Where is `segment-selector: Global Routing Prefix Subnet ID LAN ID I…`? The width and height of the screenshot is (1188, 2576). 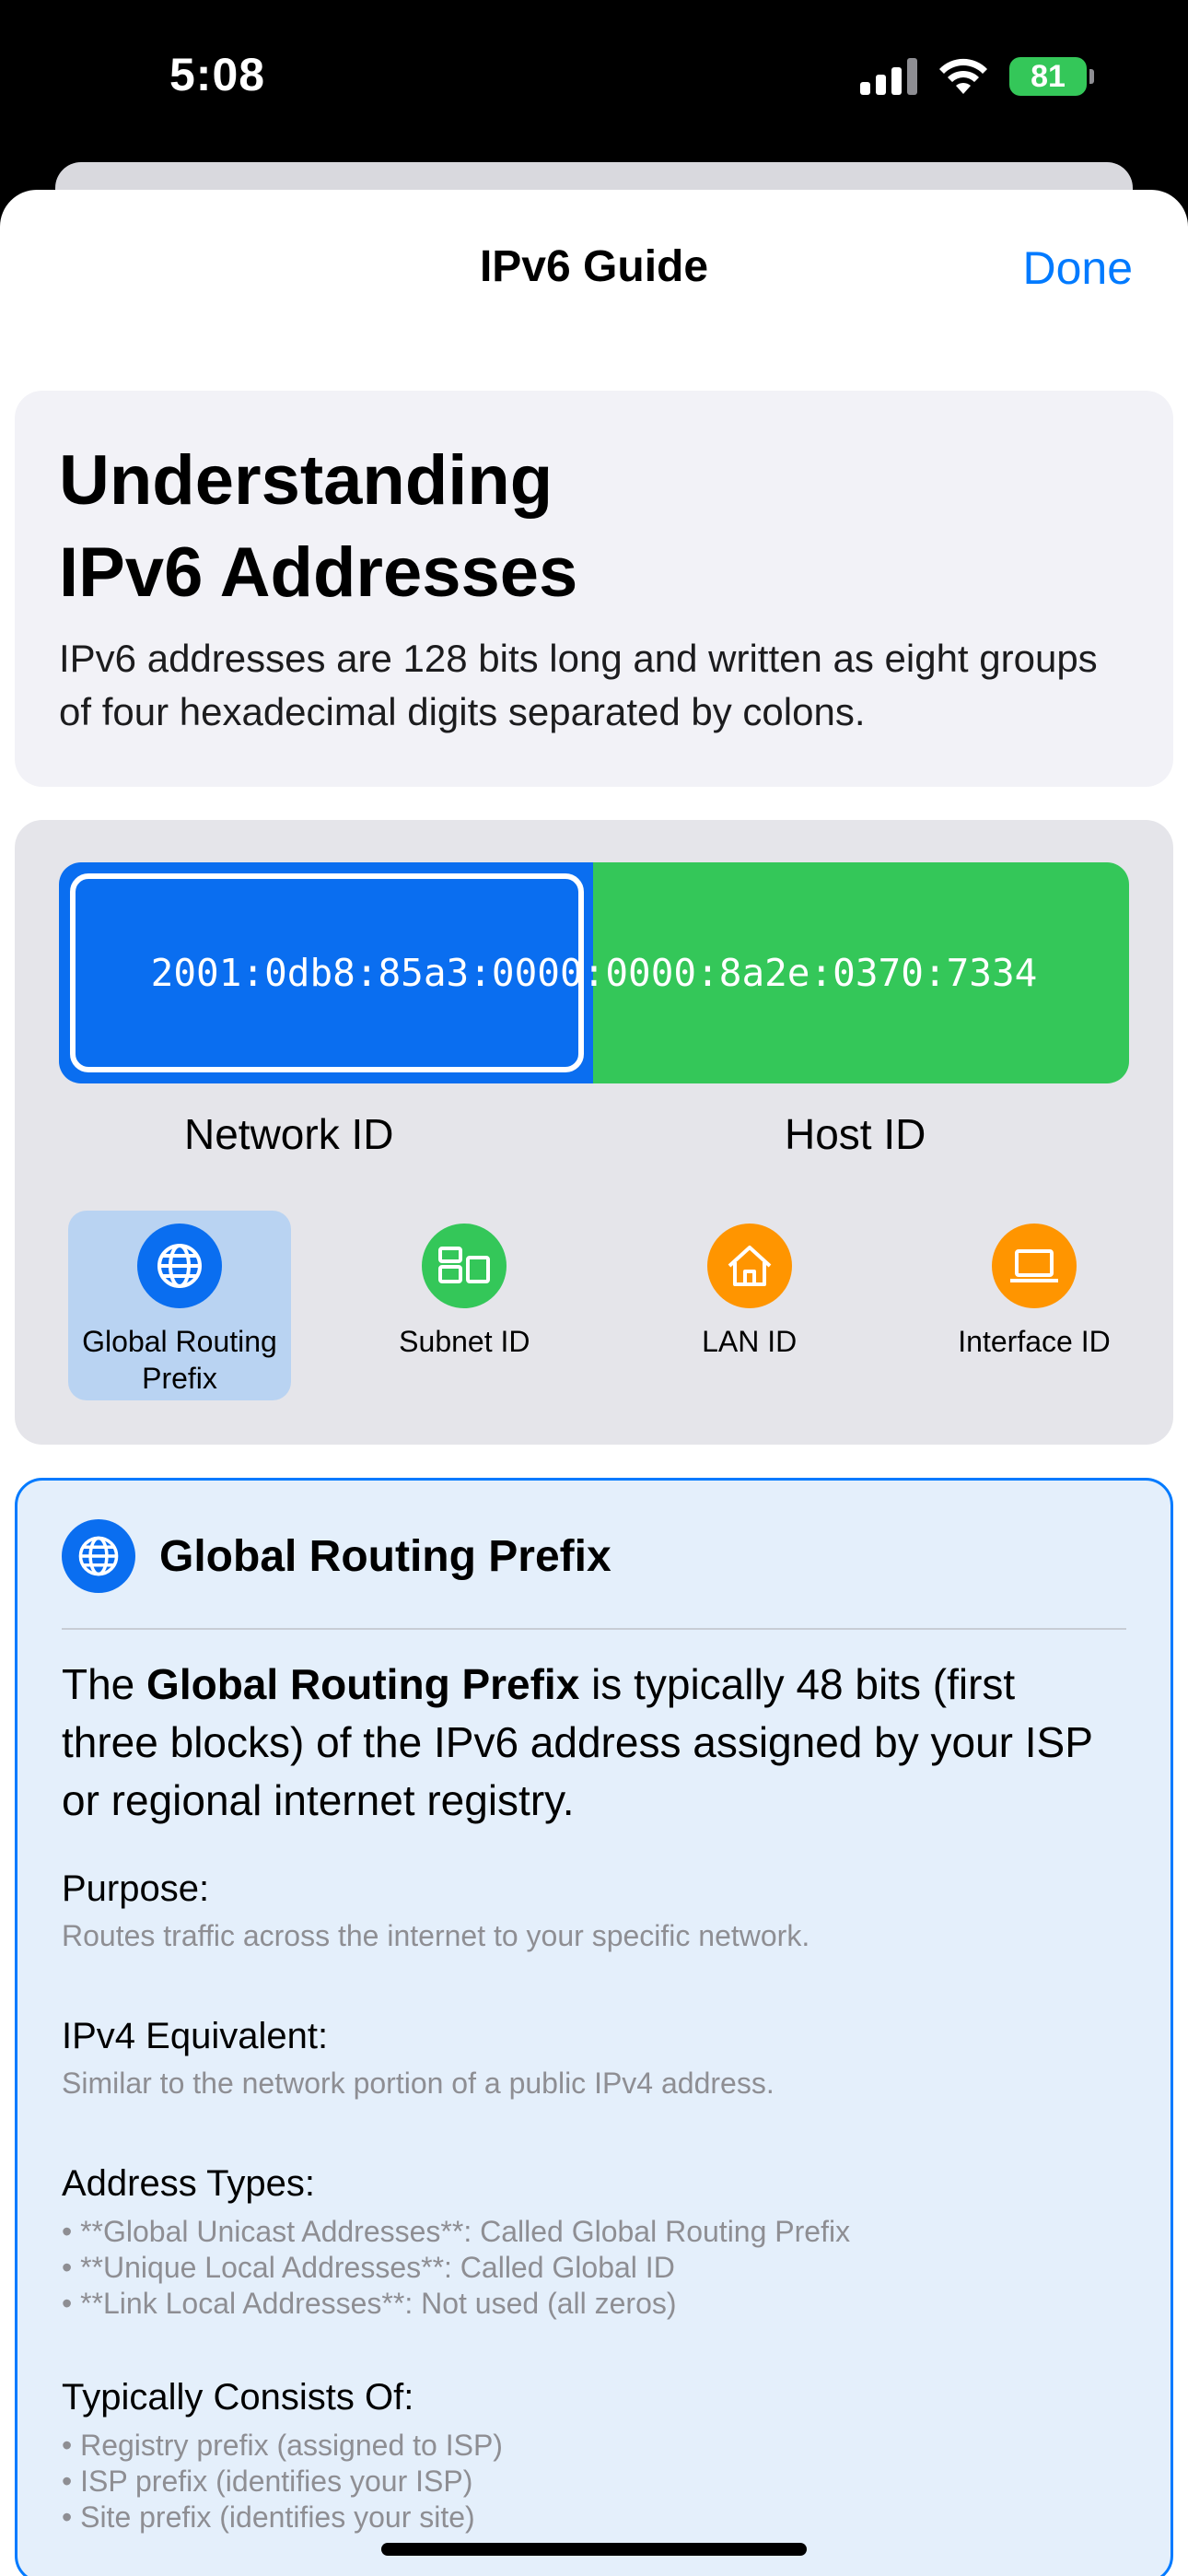
segment-selector: Global Routing Prefix Subnet ID LAN ID I… is located at coordinates (607, 1305).